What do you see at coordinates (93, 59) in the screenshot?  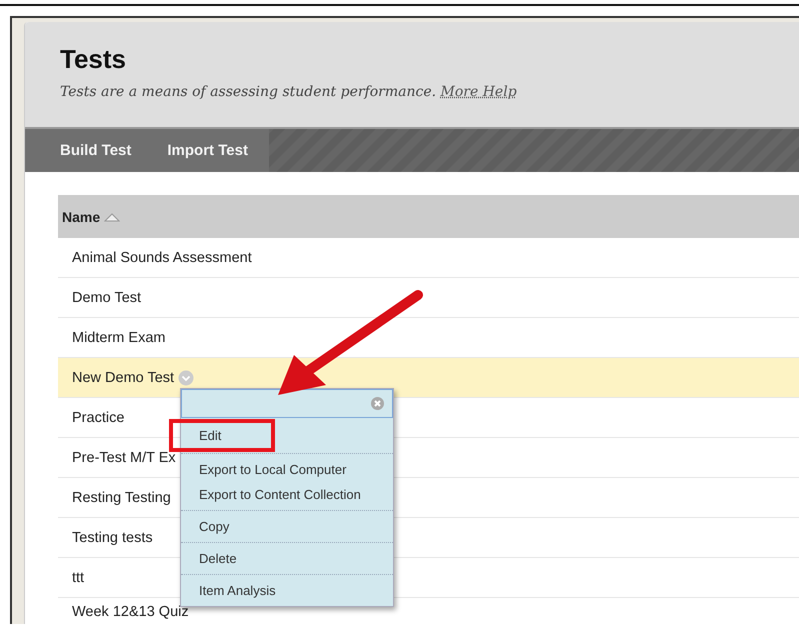 I see `page-title: Tests` at bounding box center [93, 59].